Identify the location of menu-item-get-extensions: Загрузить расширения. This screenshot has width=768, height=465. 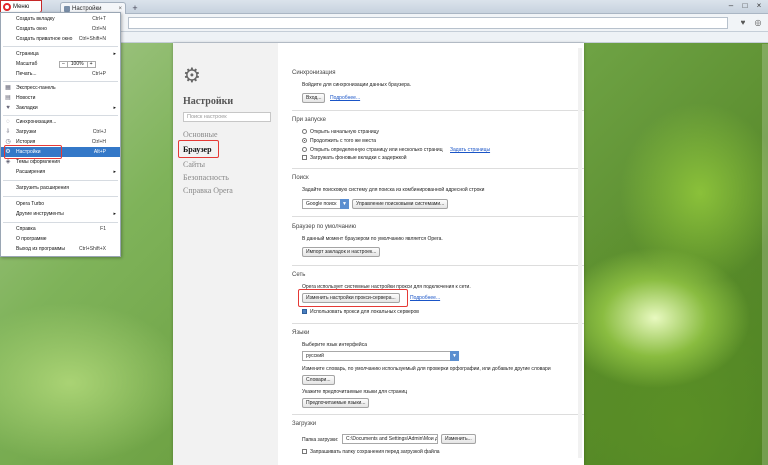
(60, 188).